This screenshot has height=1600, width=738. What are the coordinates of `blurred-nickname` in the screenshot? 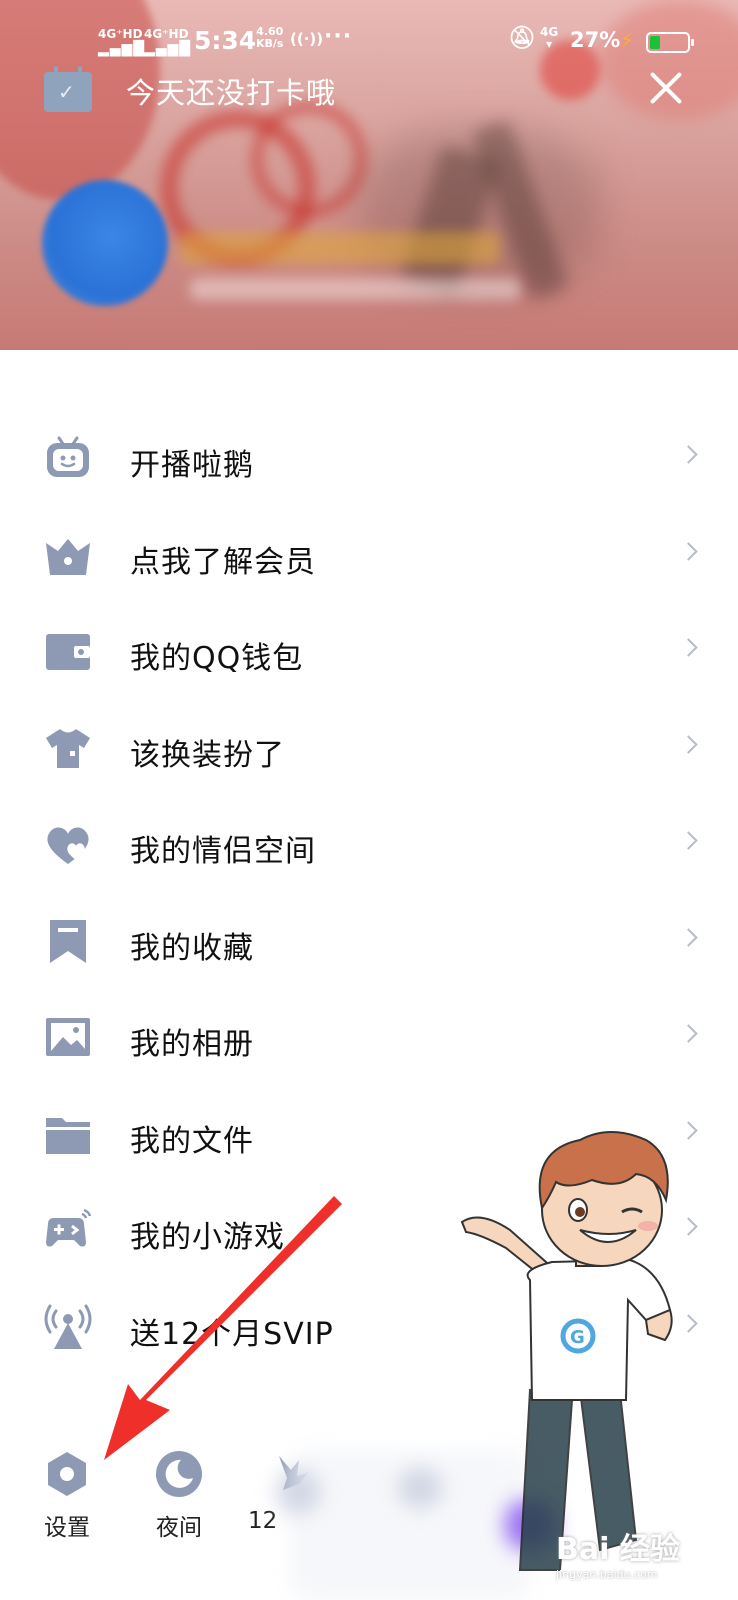 It's located at (340, 248).